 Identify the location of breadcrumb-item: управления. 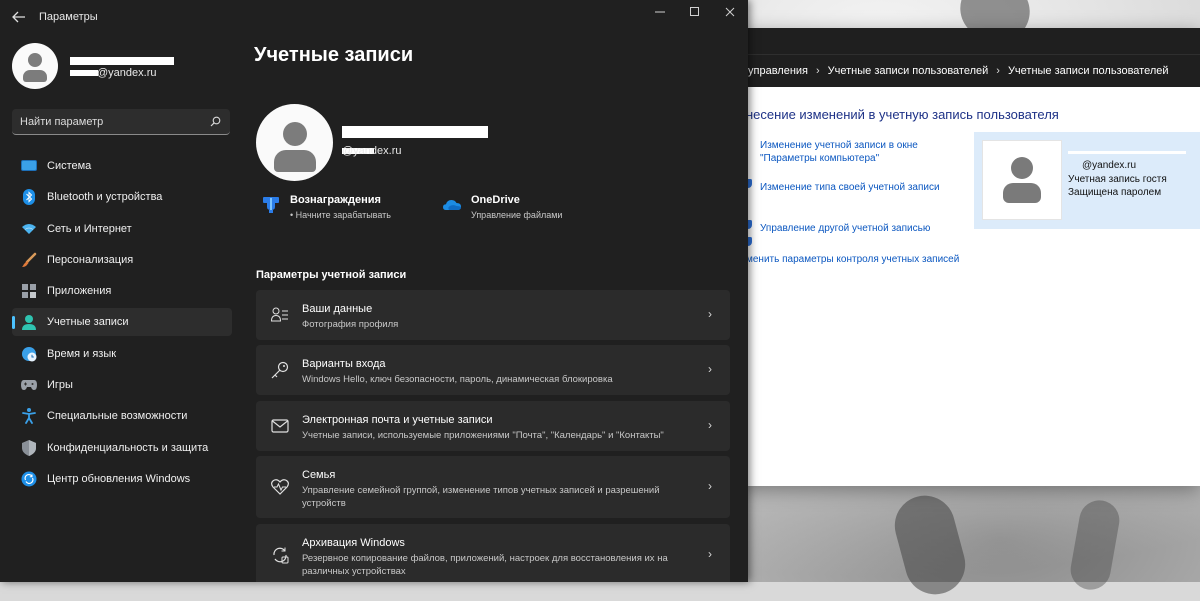
(778, 71).